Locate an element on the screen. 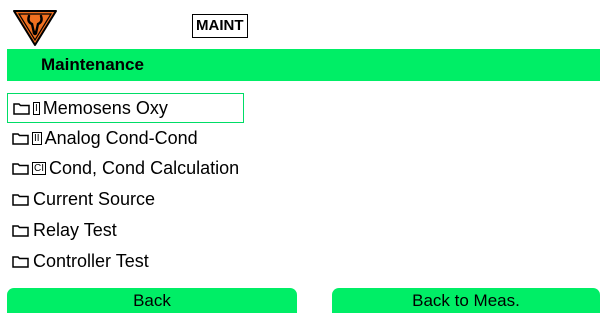 The height and width of the screenshot is (314, 606). channel-badge: I is located at coordinates (36, 108).